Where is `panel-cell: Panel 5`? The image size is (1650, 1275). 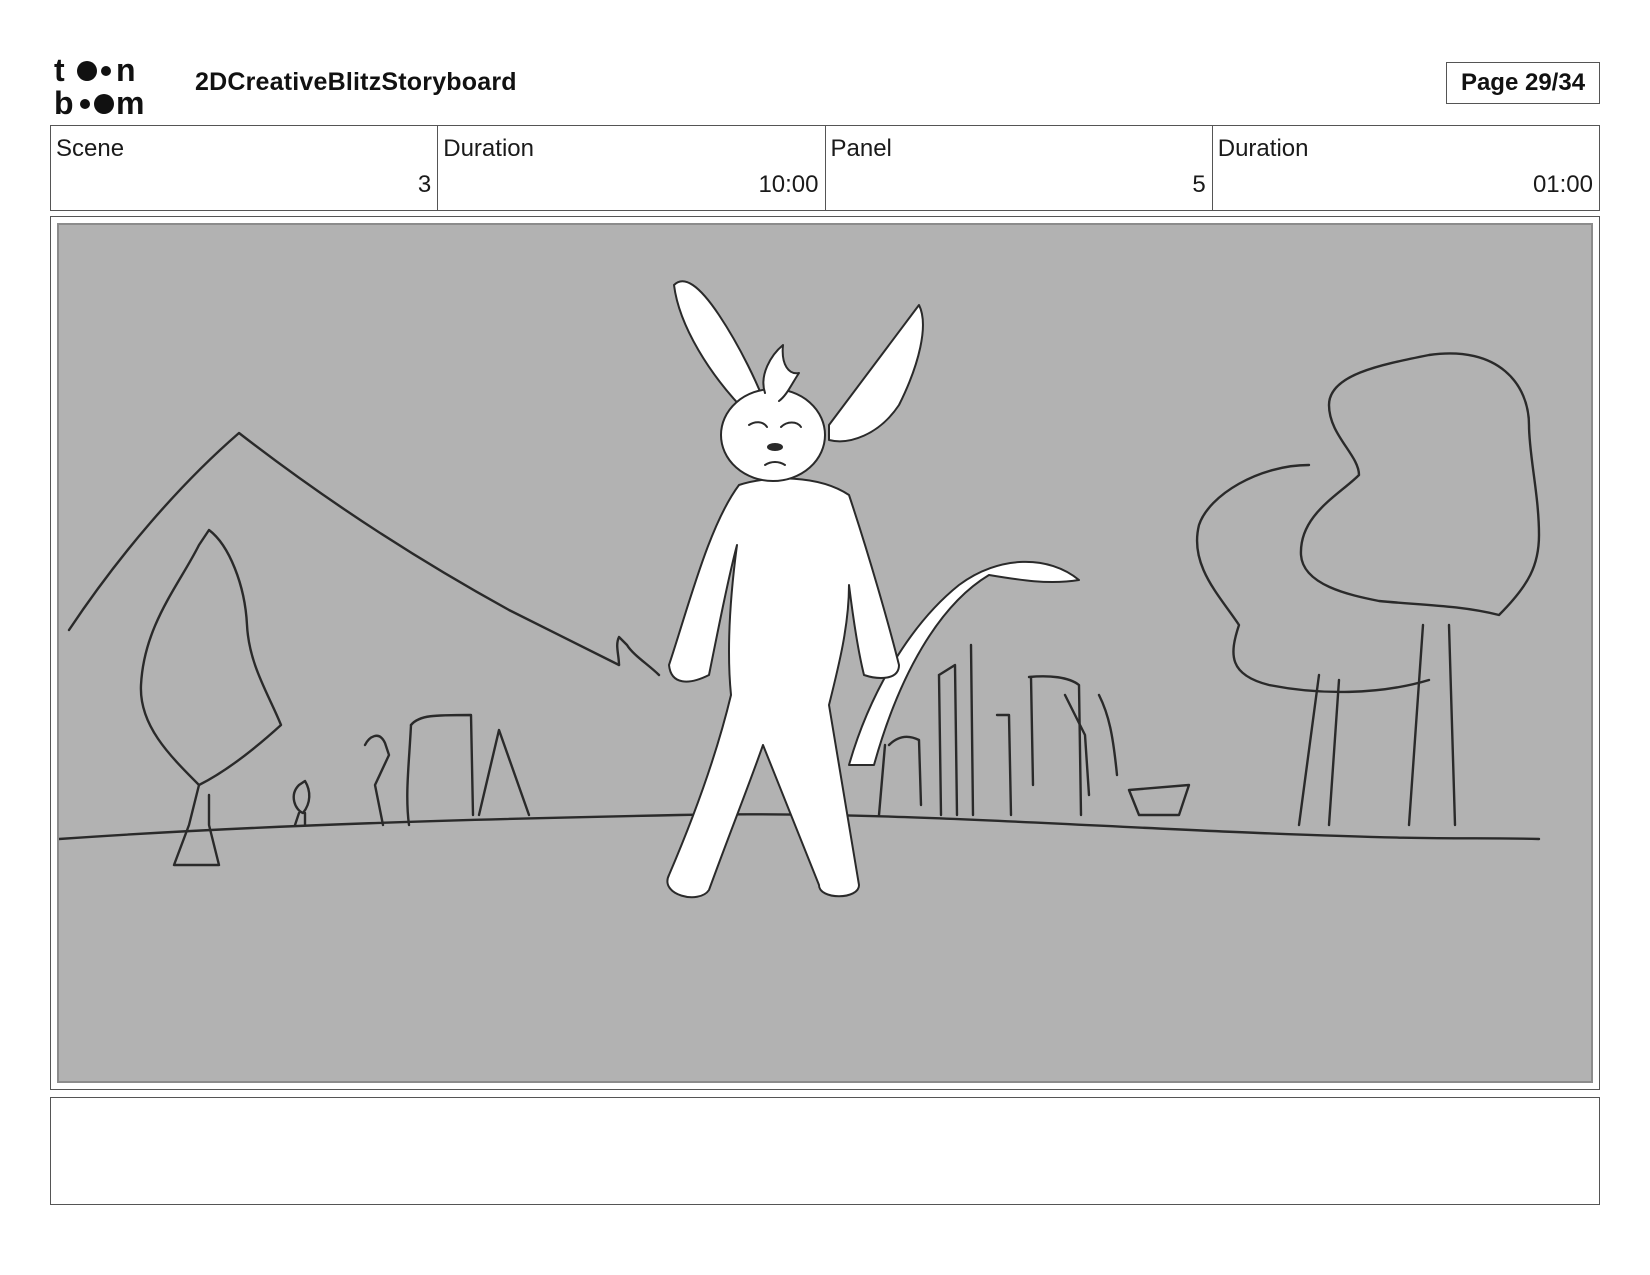
panel-cell: Panel 5 is located at coordinates (1019, 168).